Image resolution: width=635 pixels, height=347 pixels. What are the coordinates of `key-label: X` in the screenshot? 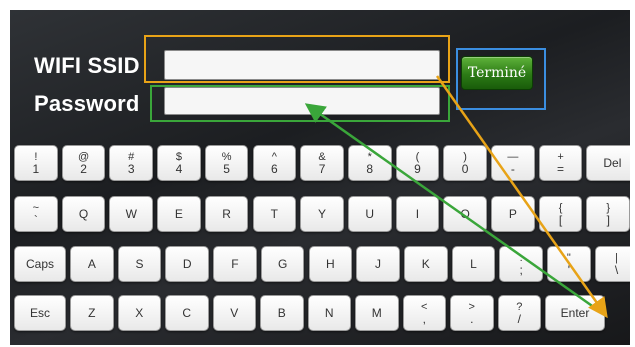 It's located at (139, 313).